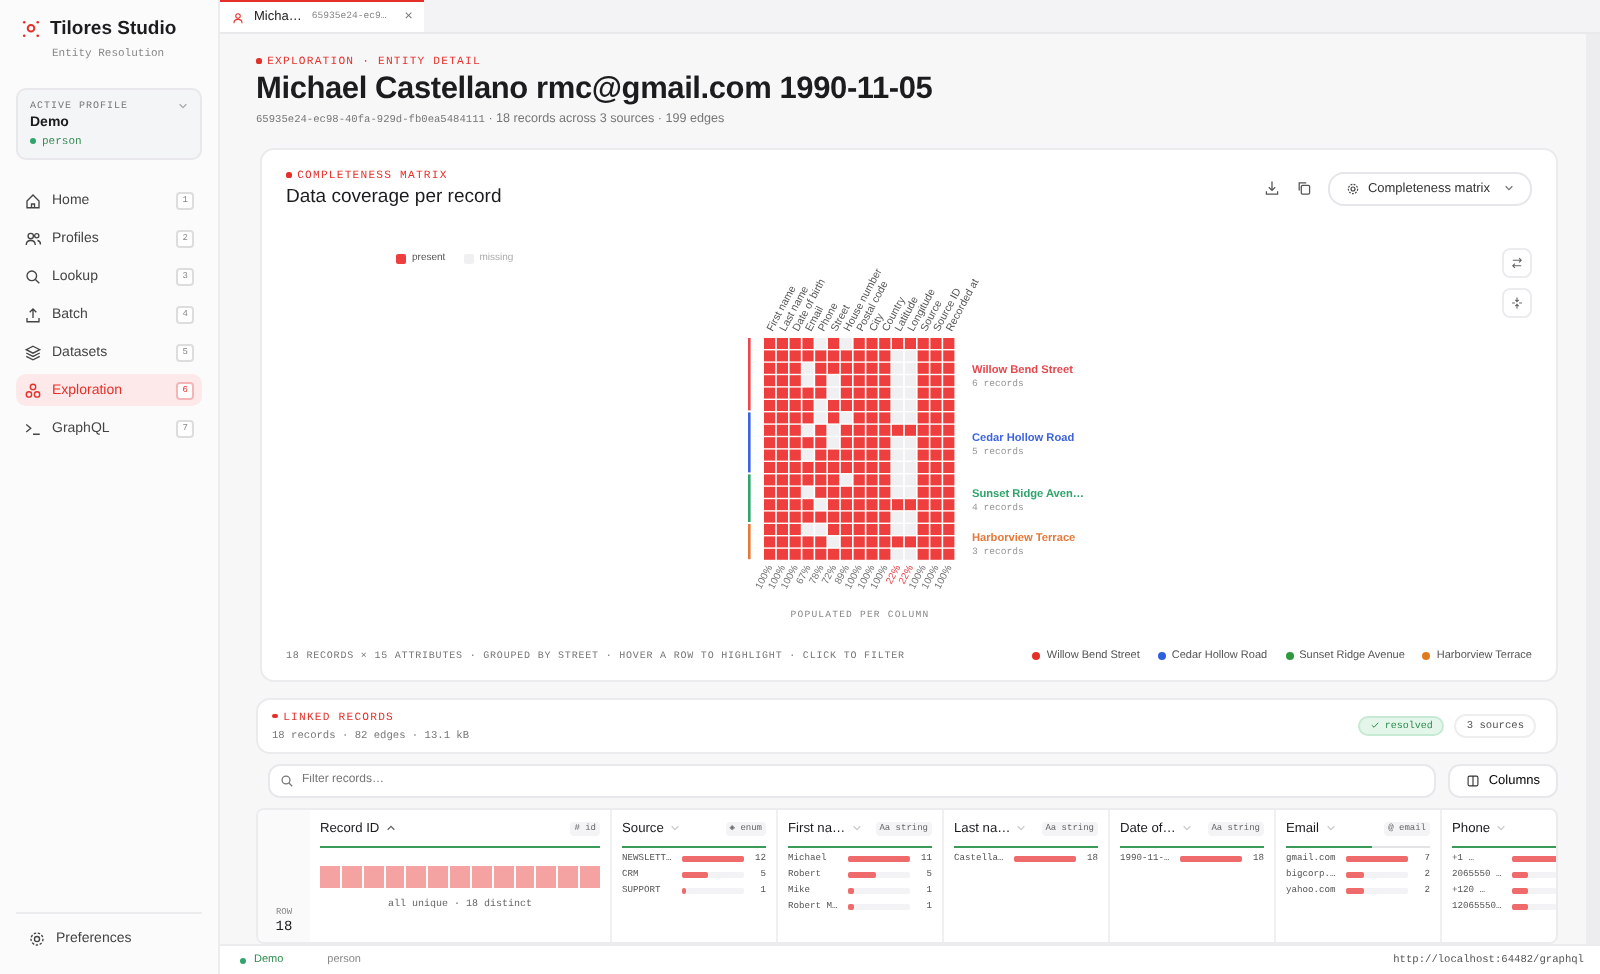 The width and height of the screenshot is (1600, 974). I want to click on app-name: Tilores Studio, so click(113, 29).